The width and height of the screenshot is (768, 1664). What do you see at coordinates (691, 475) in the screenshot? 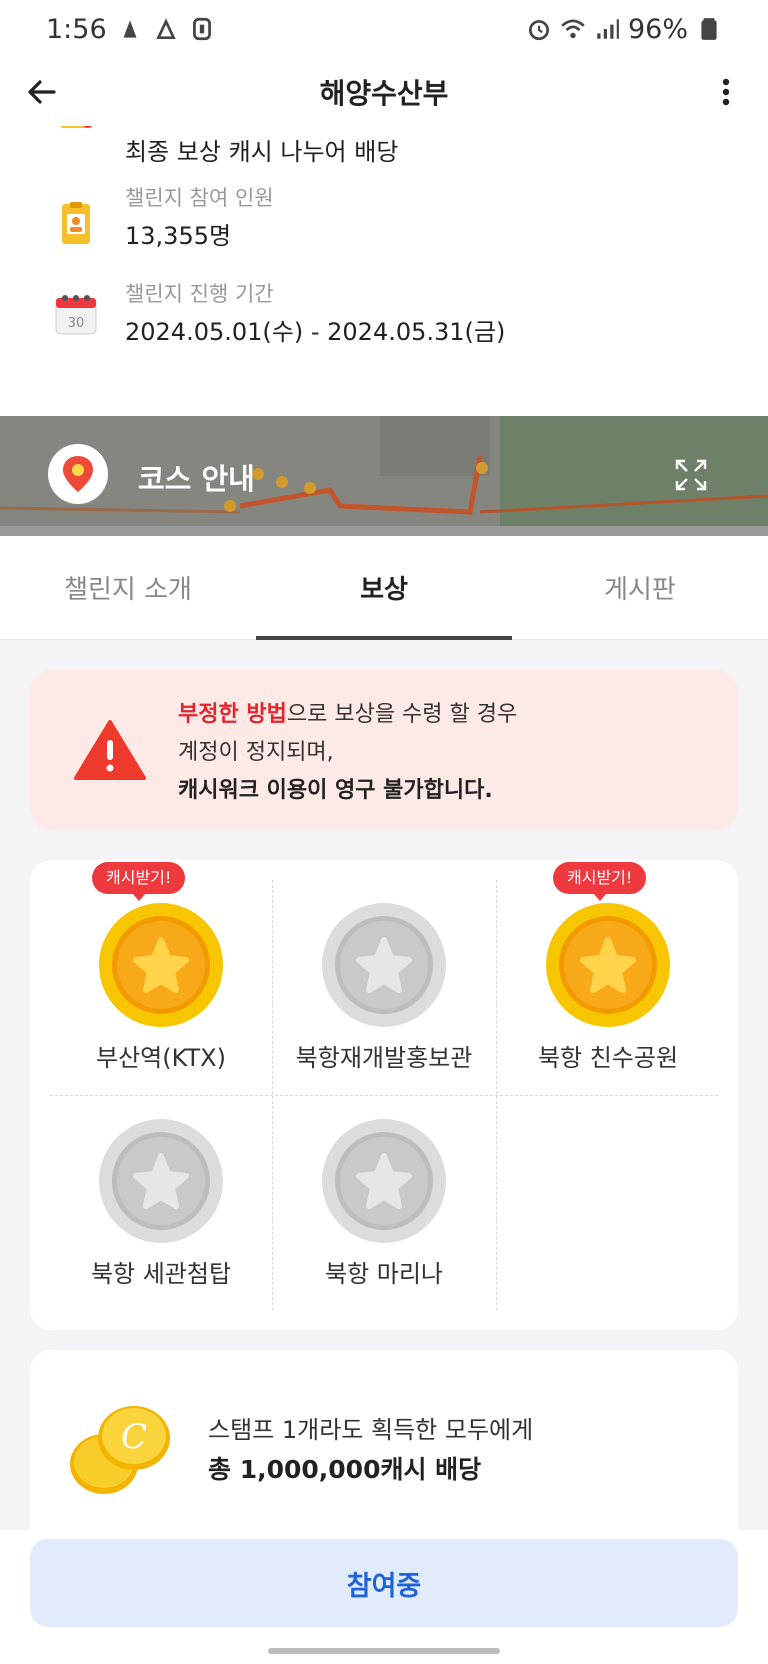
I see `expand-icon` at bounding box center [691, 475].